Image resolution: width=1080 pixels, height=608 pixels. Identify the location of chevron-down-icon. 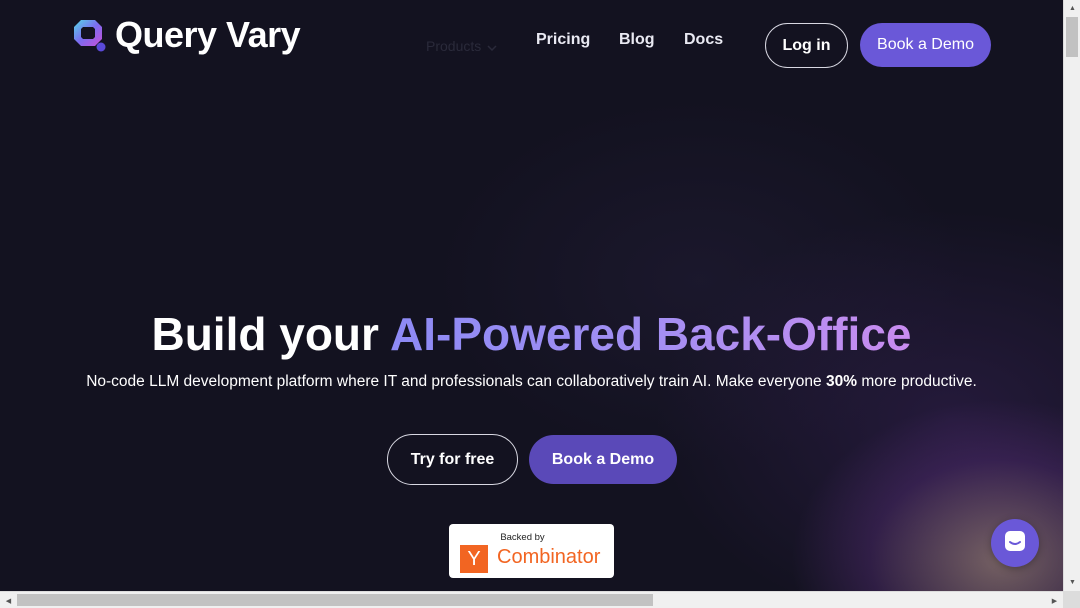
(492, 46).